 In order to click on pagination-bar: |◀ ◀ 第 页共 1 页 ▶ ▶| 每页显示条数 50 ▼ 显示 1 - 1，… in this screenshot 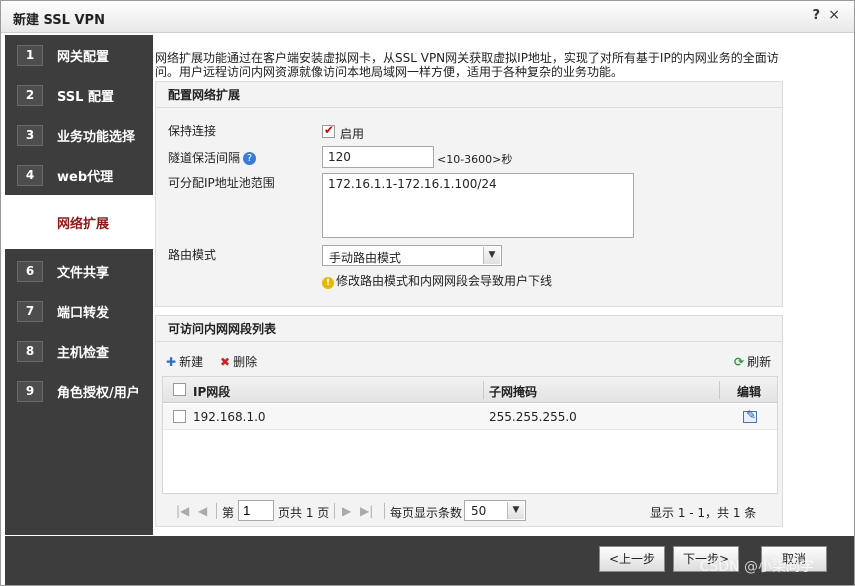, I will do `click(470, 512)`.